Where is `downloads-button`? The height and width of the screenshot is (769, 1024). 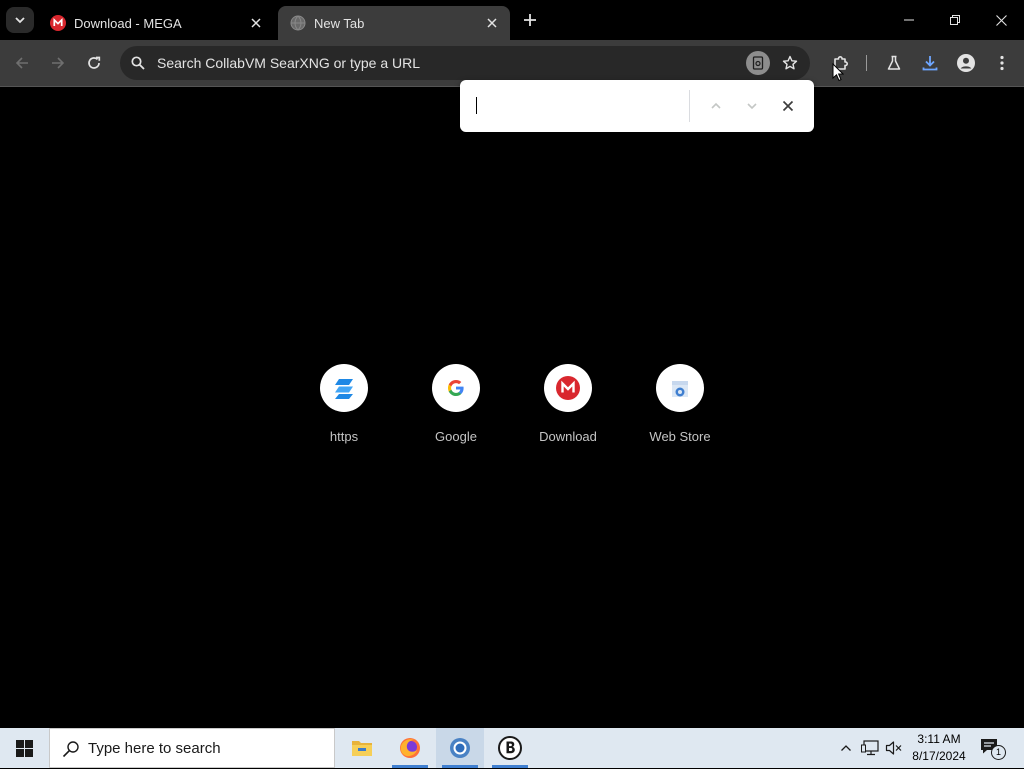
downloads-button is located at coordinates (930, 63).